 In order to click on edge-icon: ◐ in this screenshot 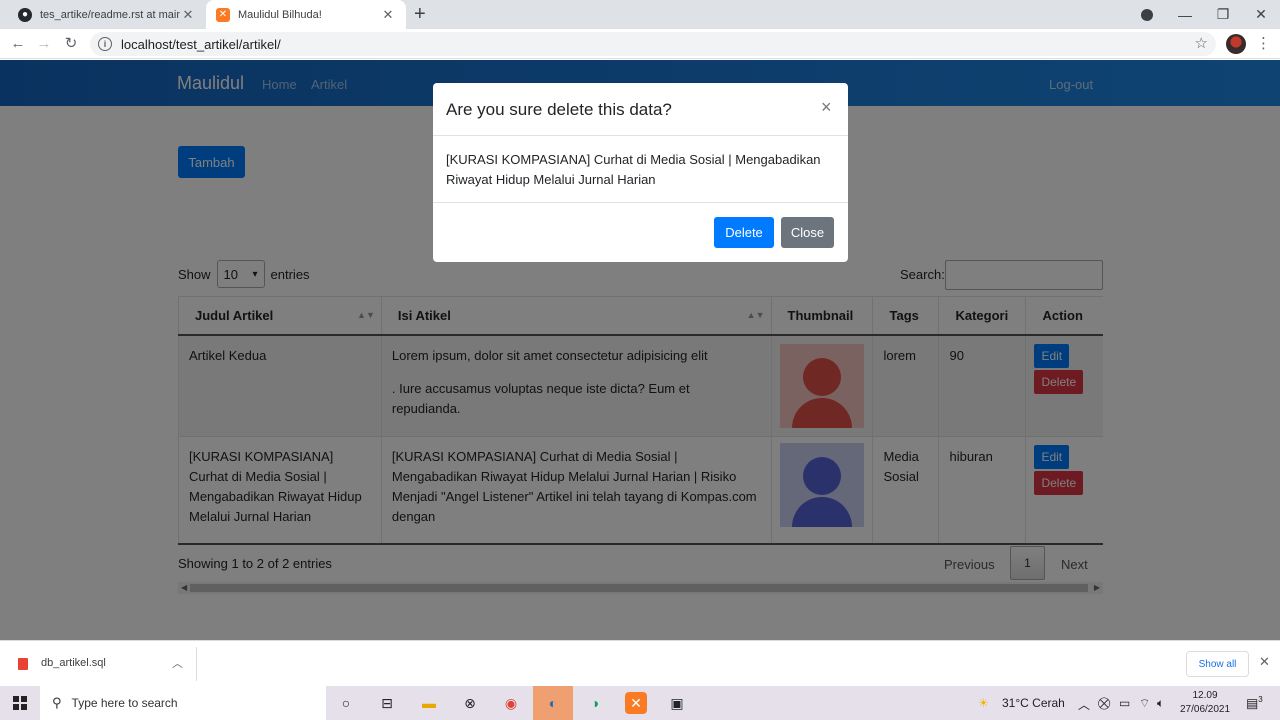, I will do `click(553, 703)`.